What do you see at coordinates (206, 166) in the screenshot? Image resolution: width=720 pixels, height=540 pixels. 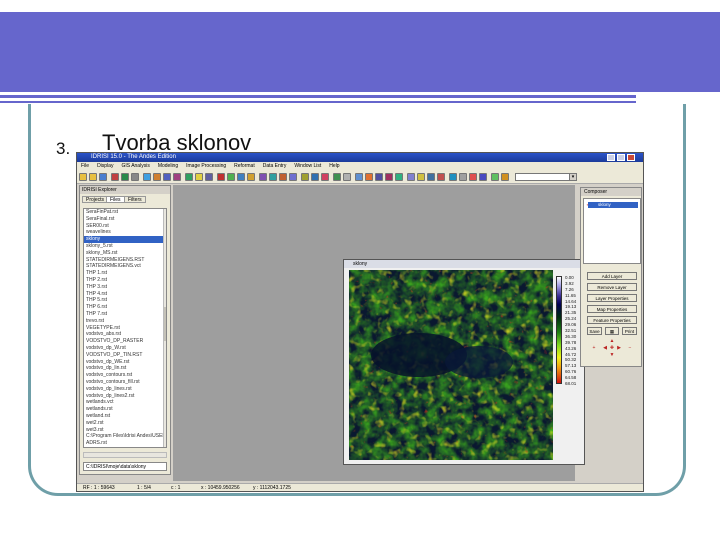 I see `menu-item: Image Processing` at bounding box center [206, 166].